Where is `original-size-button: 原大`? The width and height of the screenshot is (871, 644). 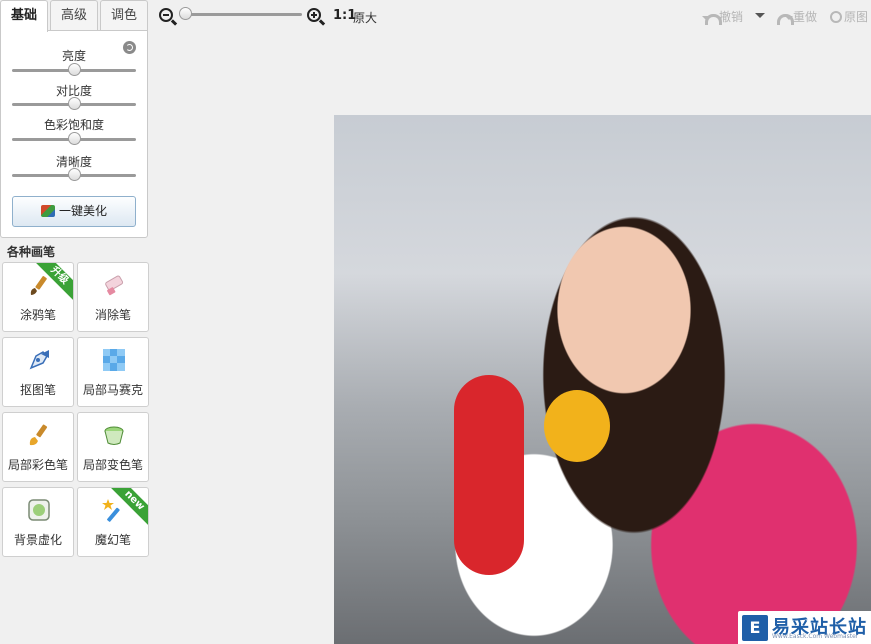 original-size-button: 原大 is located at coordinates (365, 17).